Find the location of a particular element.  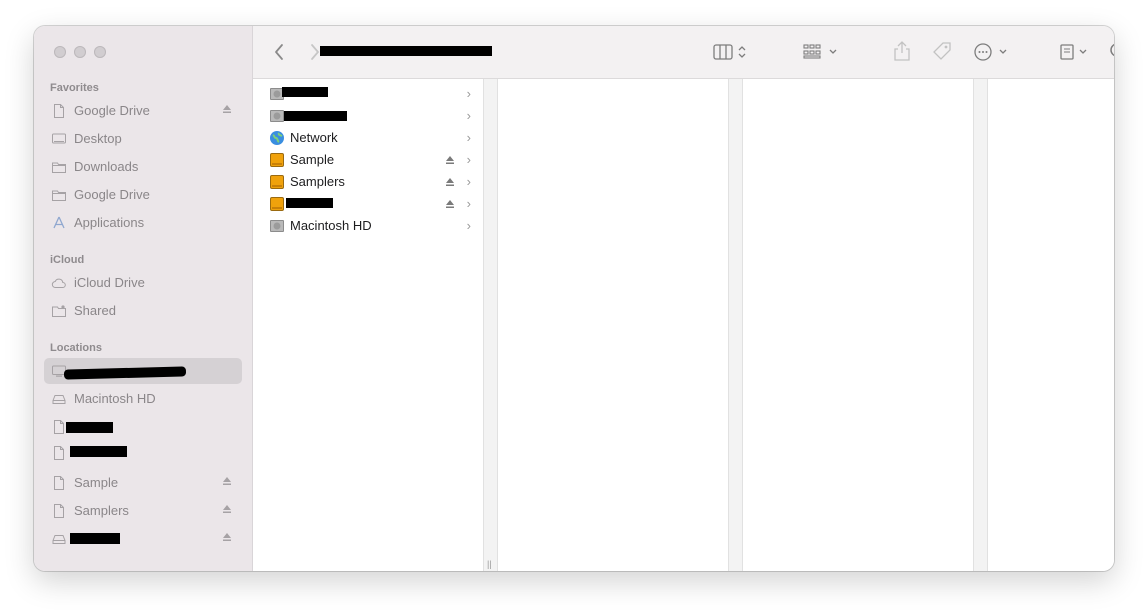

sidebar-item-computer is located at coordinates (143, 371).